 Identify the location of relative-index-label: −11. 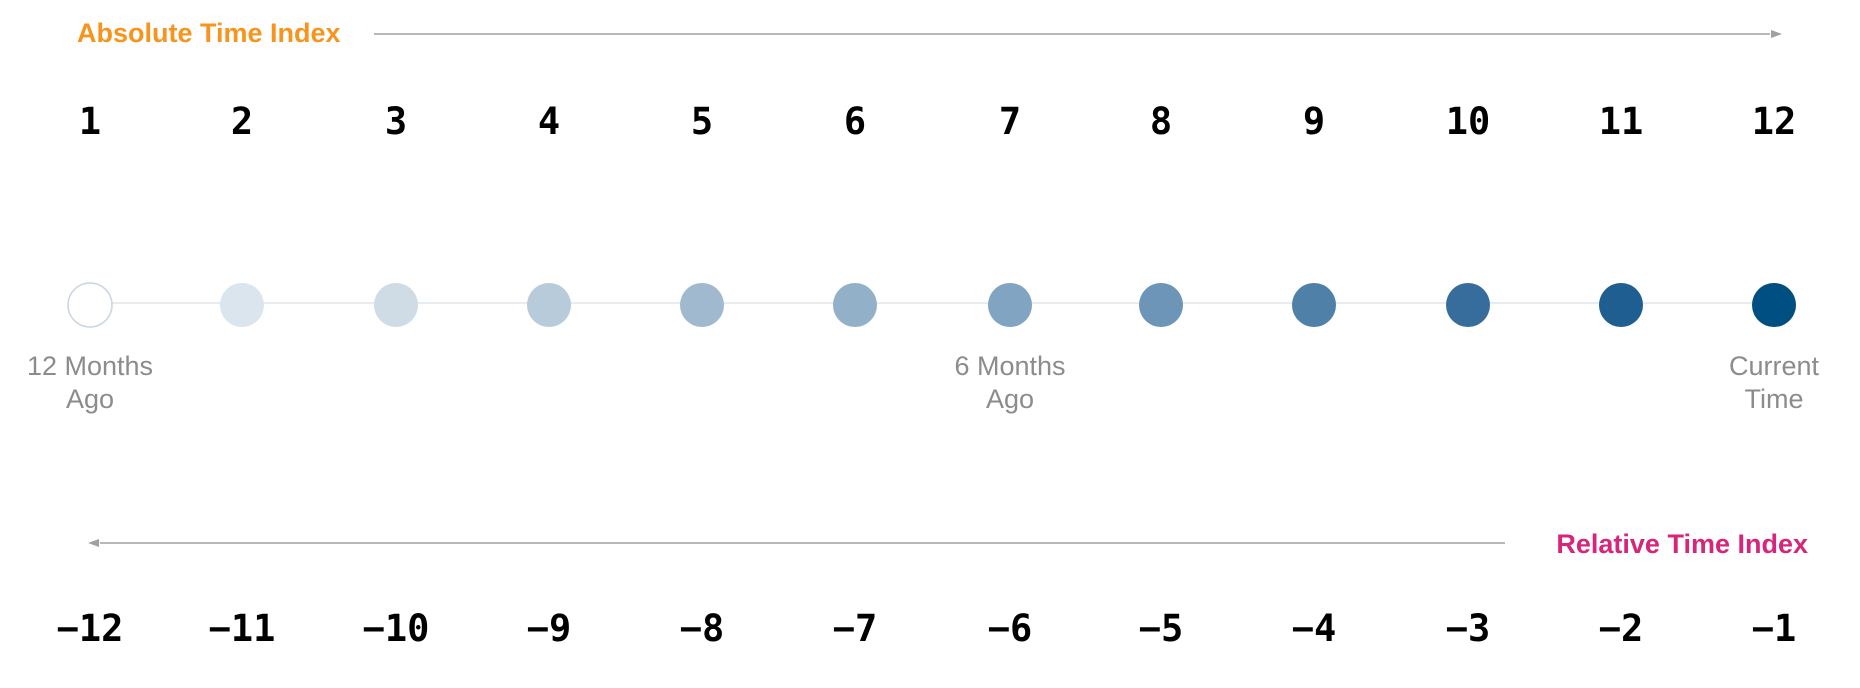
(242, 628).